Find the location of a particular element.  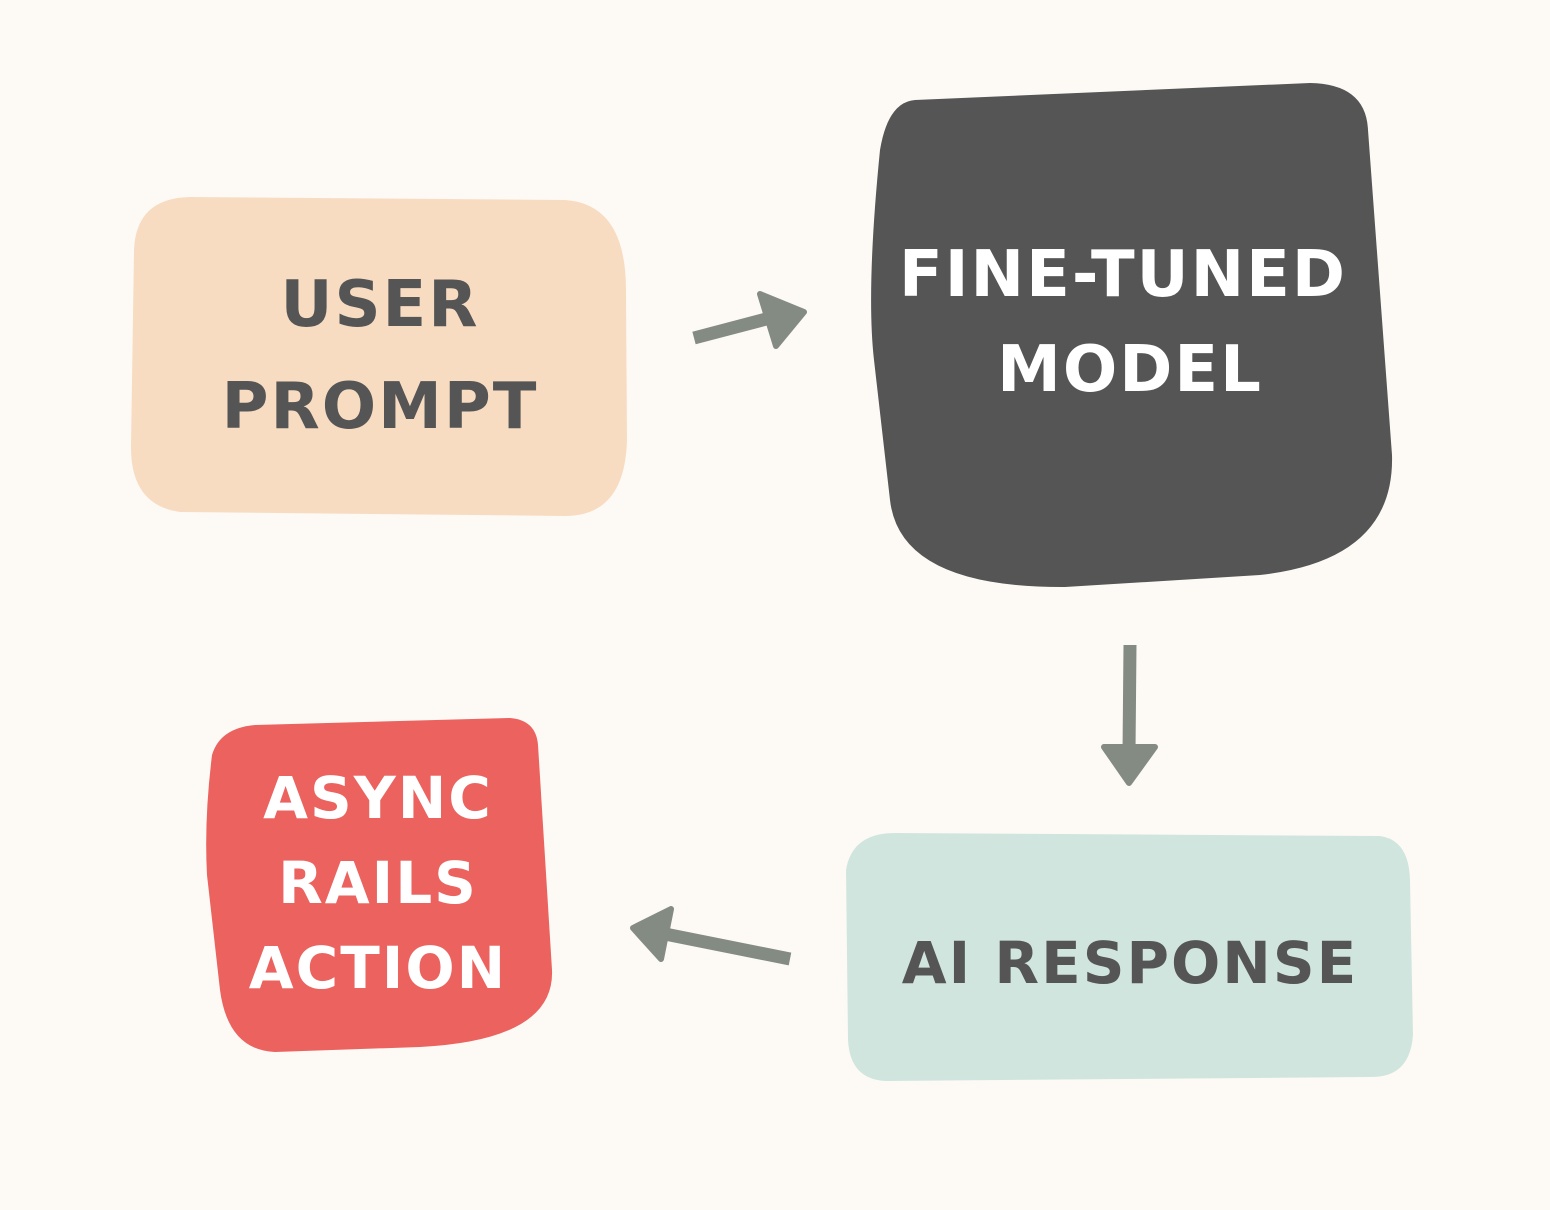

node-fine-tuned-model: FINE-TUNED MODEL is located at coordinates (1132, 335).